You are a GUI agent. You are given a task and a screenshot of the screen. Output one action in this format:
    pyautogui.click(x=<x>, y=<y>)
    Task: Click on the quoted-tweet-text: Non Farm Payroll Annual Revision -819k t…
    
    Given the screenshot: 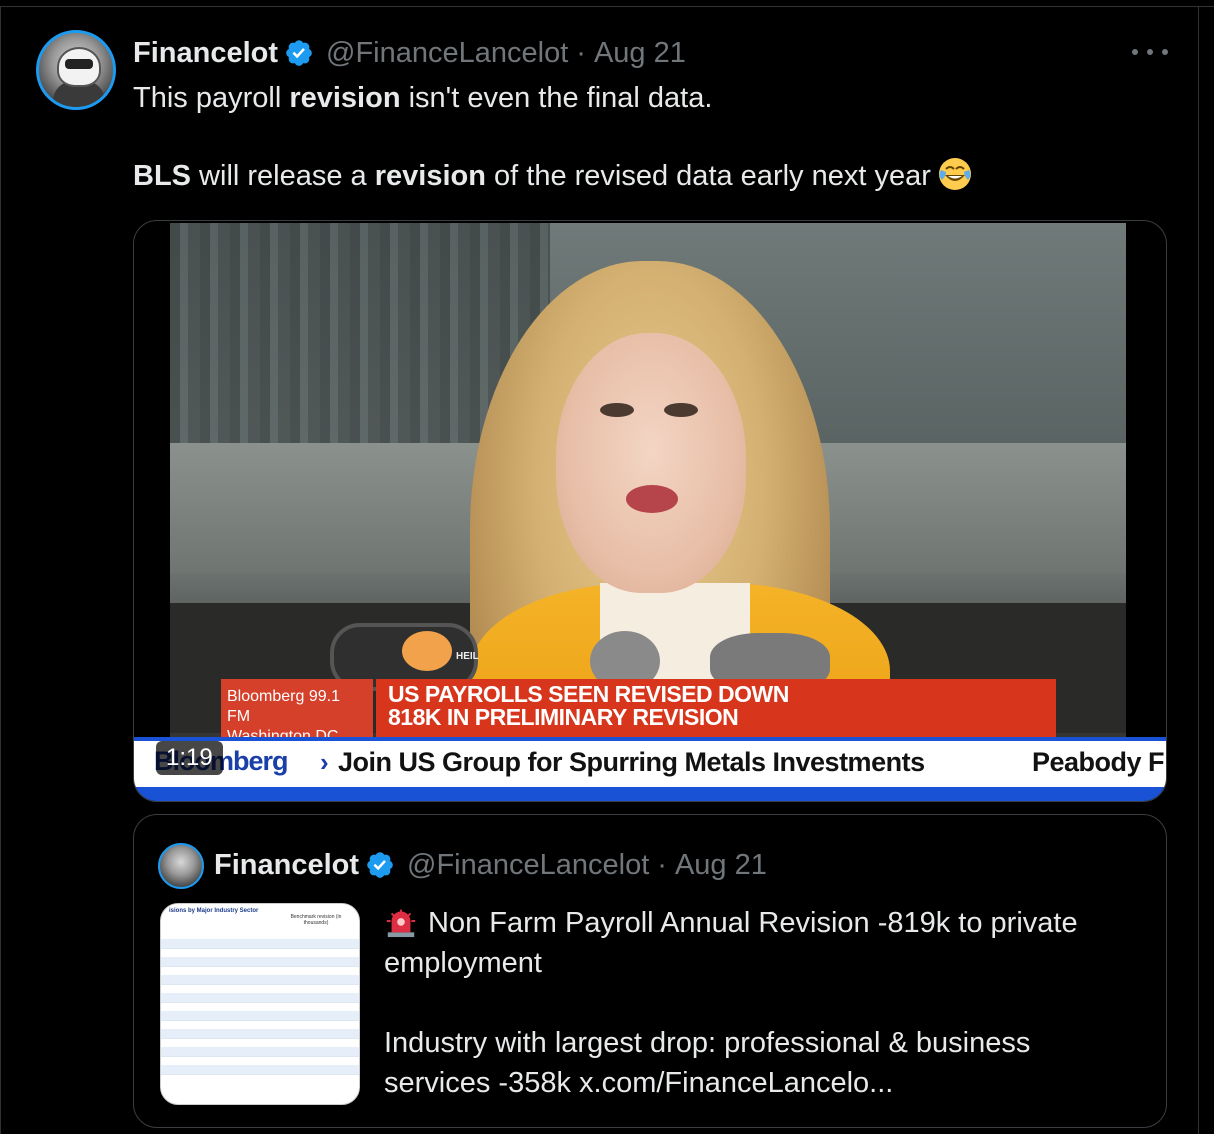 What is the action you would take?
    pyautogui.click(x=769, y=1003)
    